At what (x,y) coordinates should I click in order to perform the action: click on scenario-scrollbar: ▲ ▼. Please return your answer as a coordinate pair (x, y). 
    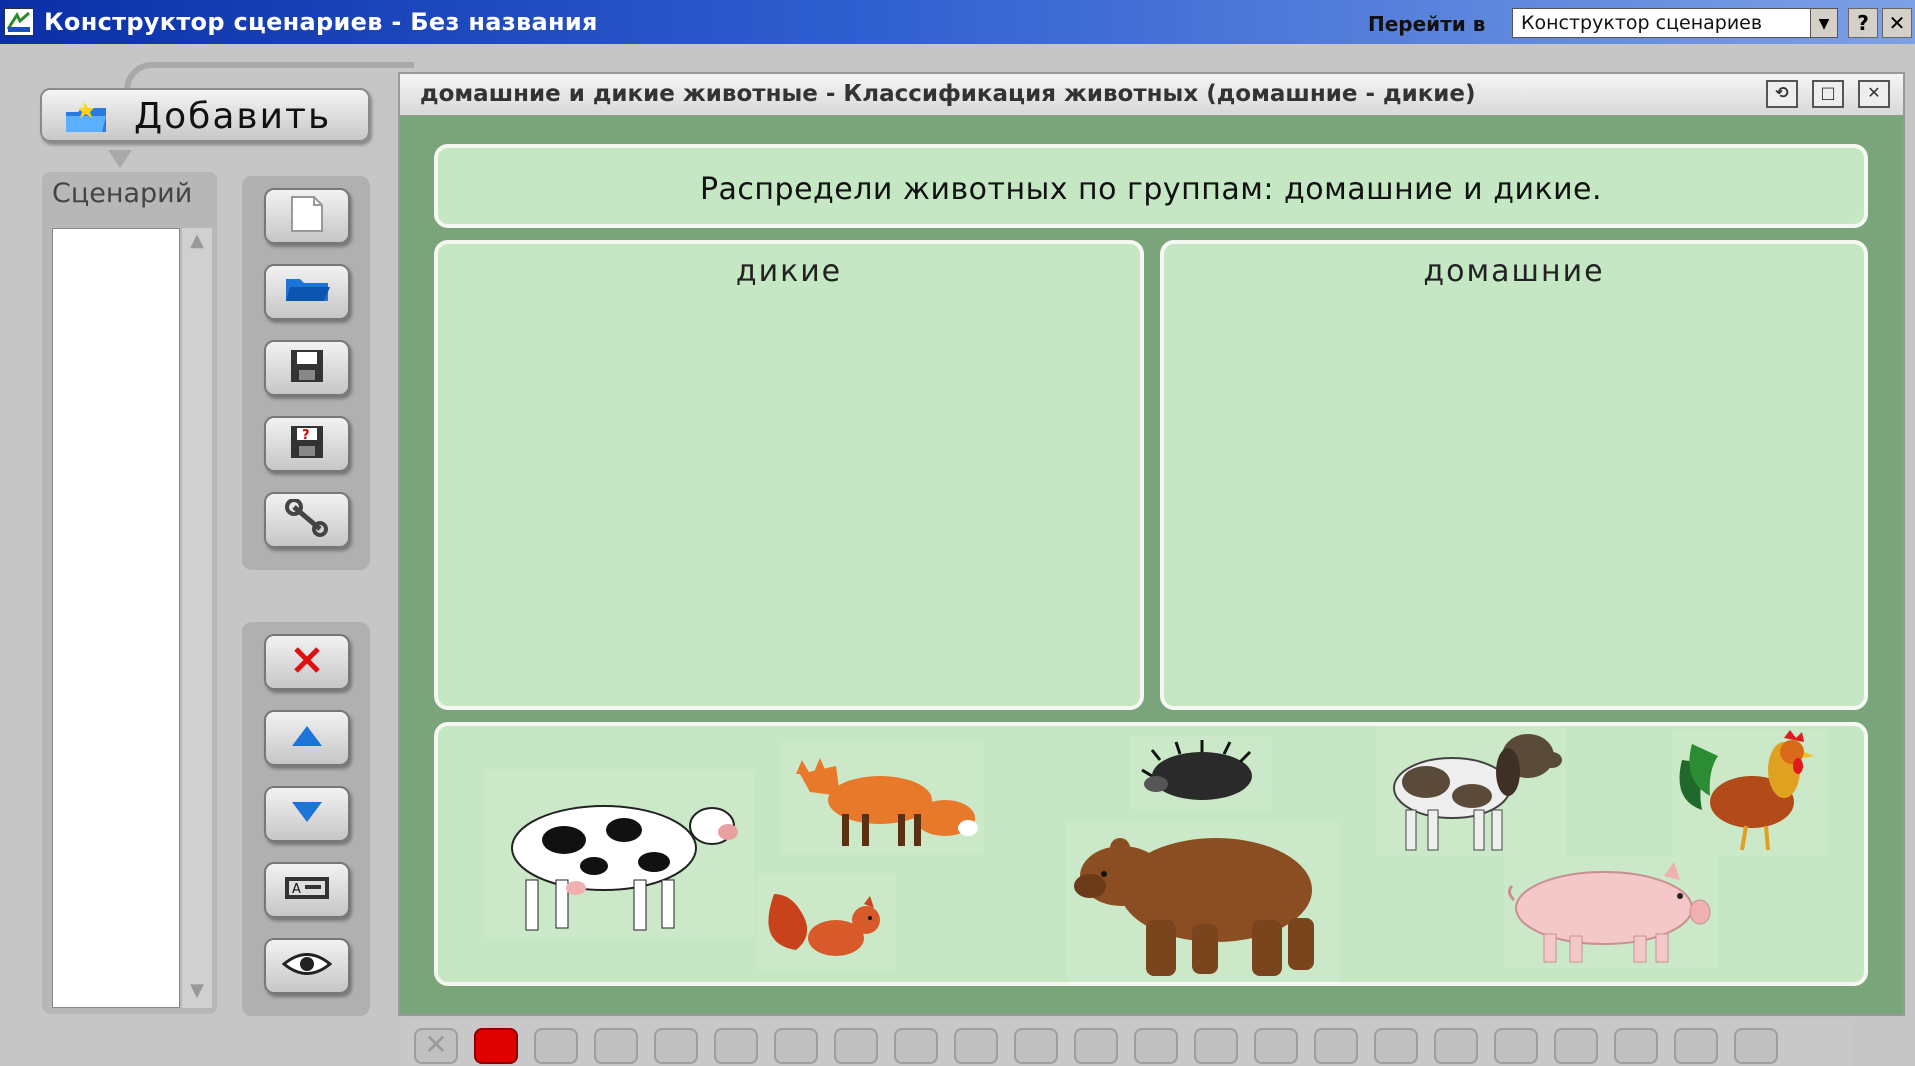
    Looking at the image, I should click on (197, 618).